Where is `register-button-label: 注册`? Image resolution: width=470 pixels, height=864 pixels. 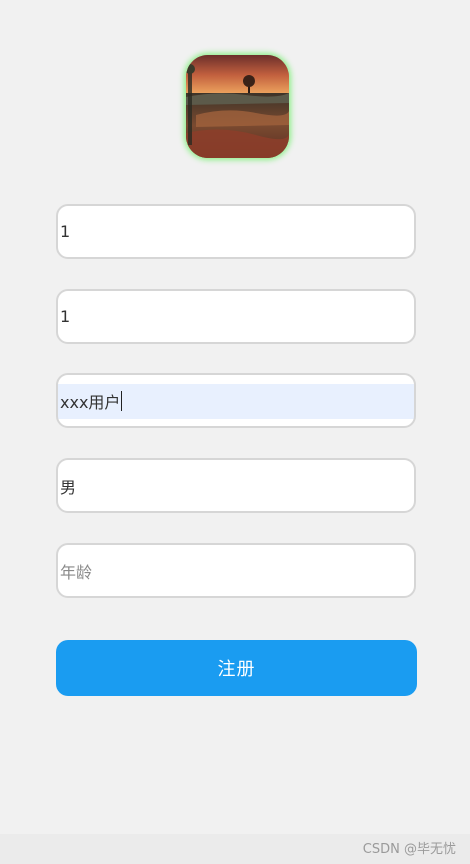
register-button-label: 注册 is located at coordinates (236, 669).